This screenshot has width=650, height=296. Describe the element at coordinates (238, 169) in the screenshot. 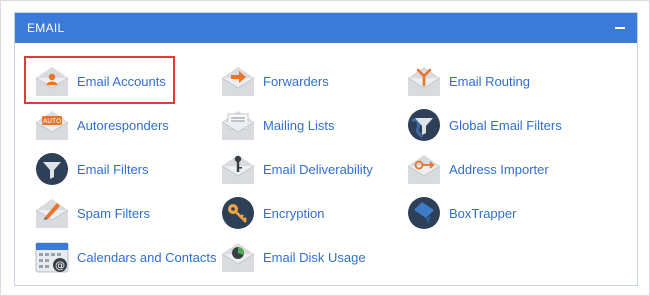

I see `email-deliverability-icon` at that location.